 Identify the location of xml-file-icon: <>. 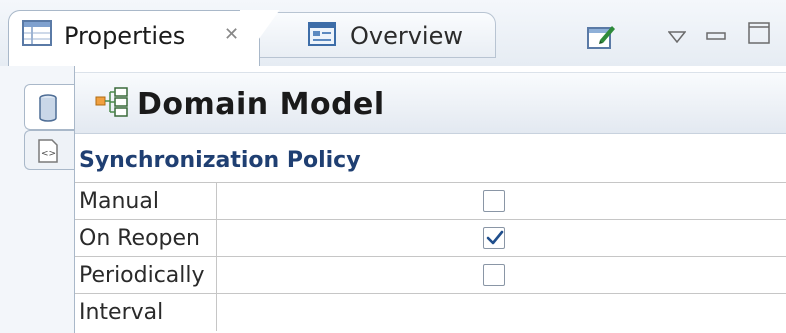
(48, 153).